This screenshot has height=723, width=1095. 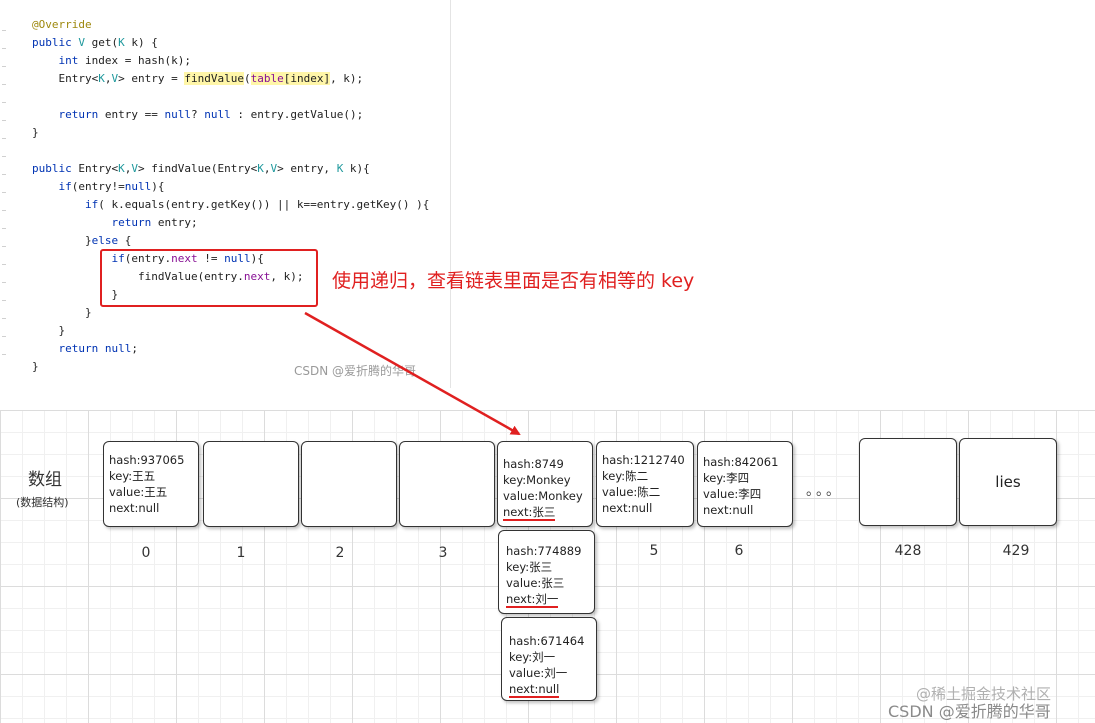 What do you see at coordinates (513, 281) in the screenshot?
I see `recursion-callout: 使用递归，查看链表里面是否有相等的 key` at bounding box center [513, 281].